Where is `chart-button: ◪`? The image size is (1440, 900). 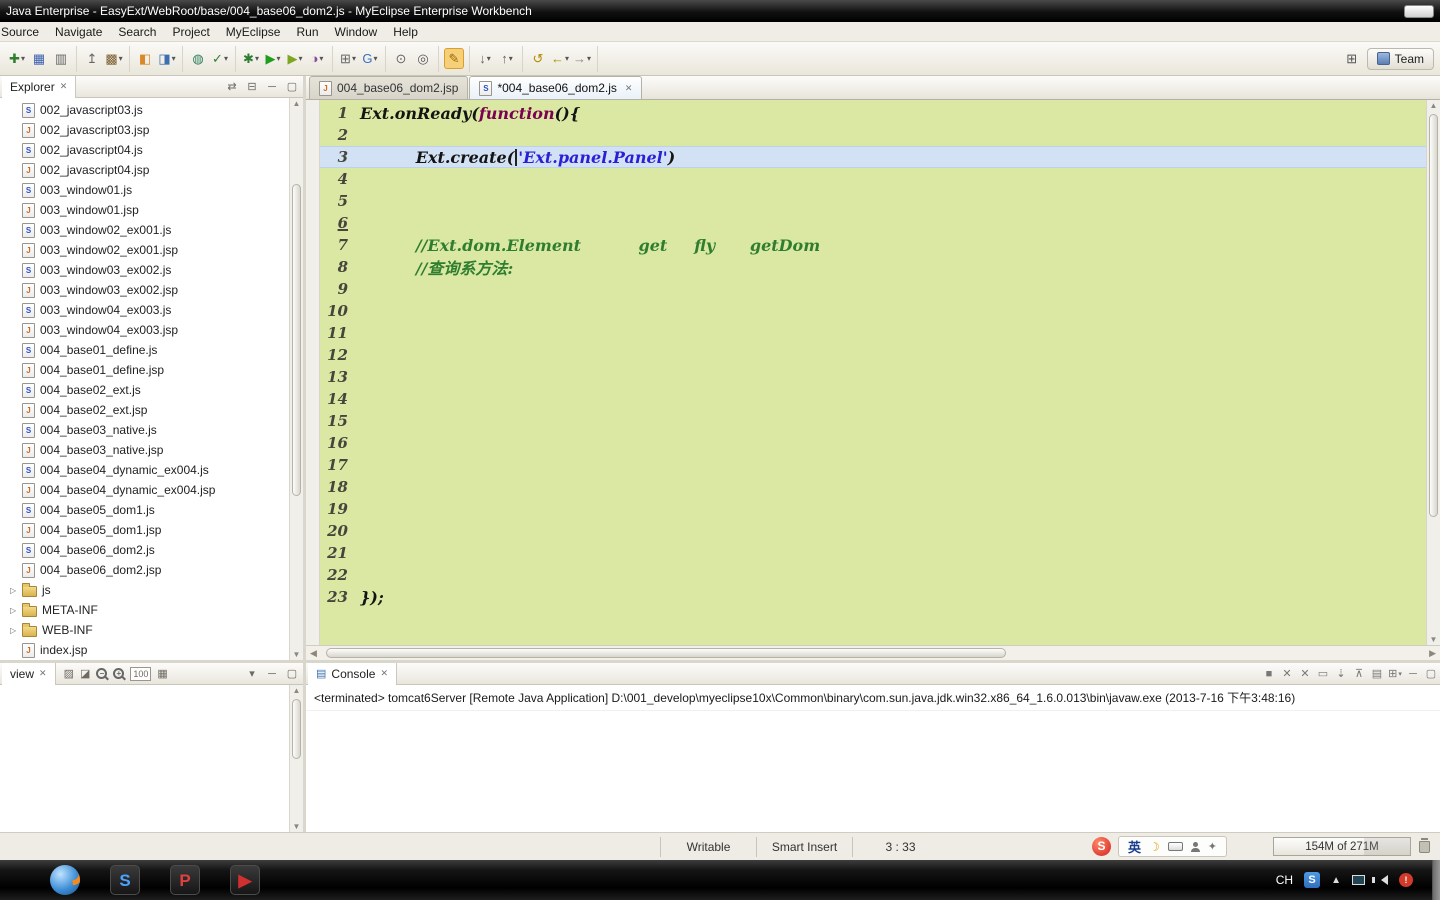 chart-button: ◪ is located at coordinates (85, 673).